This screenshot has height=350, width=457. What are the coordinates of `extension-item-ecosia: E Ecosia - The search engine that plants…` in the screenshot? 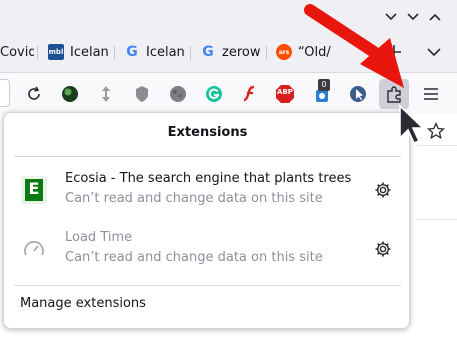 It's located at (207, 190).